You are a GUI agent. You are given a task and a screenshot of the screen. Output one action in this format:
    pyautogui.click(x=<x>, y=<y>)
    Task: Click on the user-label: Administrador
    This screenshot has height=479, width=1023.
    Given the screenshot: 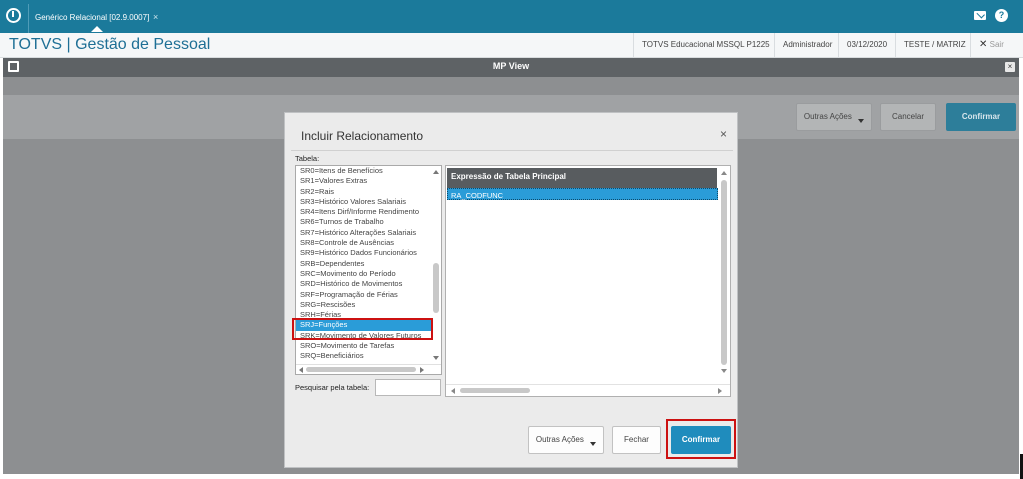 What is the action you would take?
    pyautogui.click(x=807, y=45)
    